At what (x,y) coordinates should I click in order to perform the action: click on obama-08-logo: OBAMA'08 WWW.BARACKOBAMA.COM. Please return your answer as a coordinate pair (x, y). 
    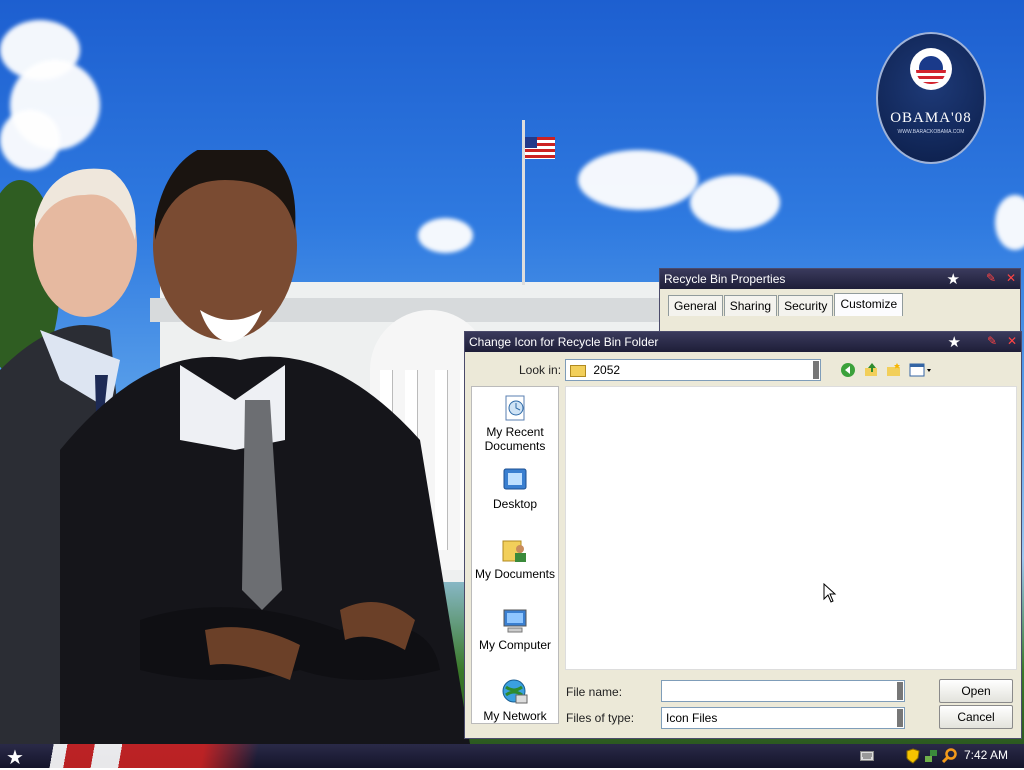
    Looking at the image, I should click on (931, 98).